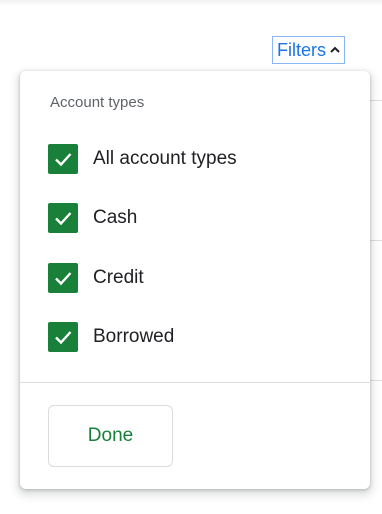 The width and height of the screenshot is (382, 514). Describe the element at coordinates (134, 336) in the screenshot. I see `option-label: Borrowed` at that location.